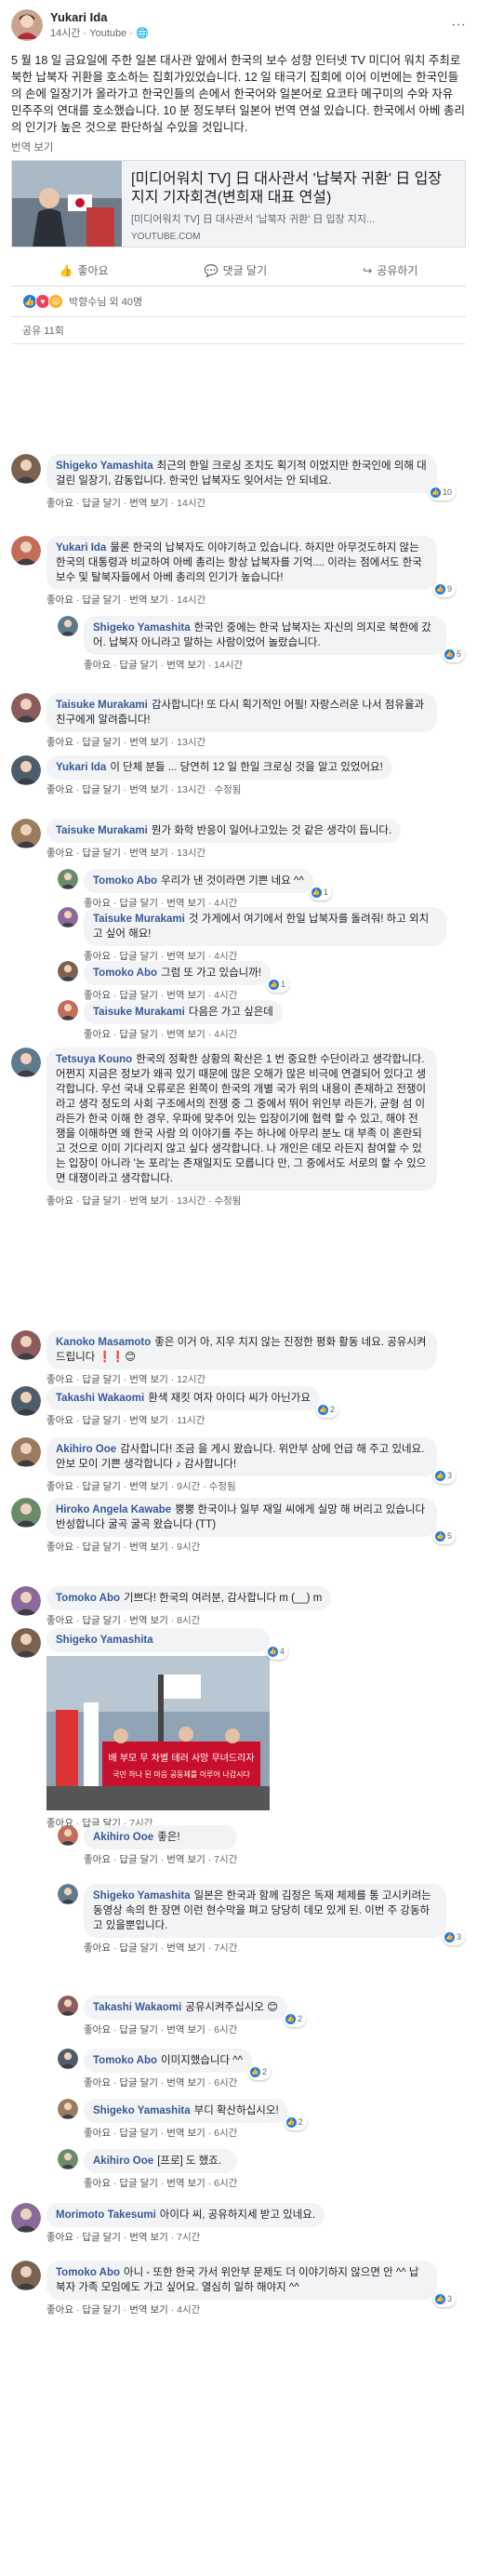 The image size is (477, 2576). I want to click on like-button: 👍 좋아요, so click(84, 270).